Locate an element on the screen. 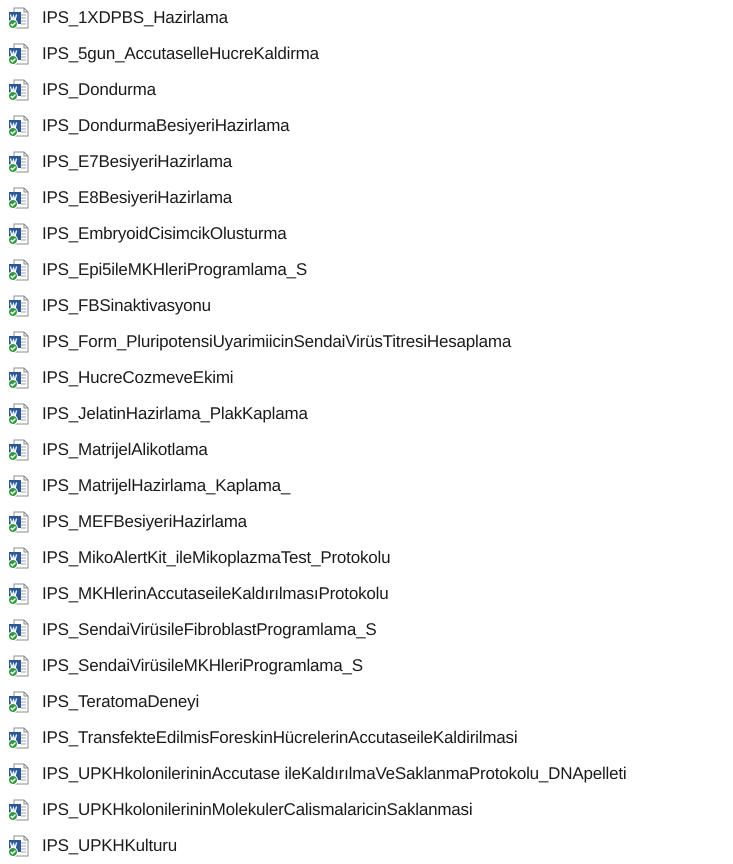 This screenshot has height=864, width=733. file-name: IPS_MKHlerinAccutaseileKaldırılmasıProtokolu is located at coordinates (215, 594).